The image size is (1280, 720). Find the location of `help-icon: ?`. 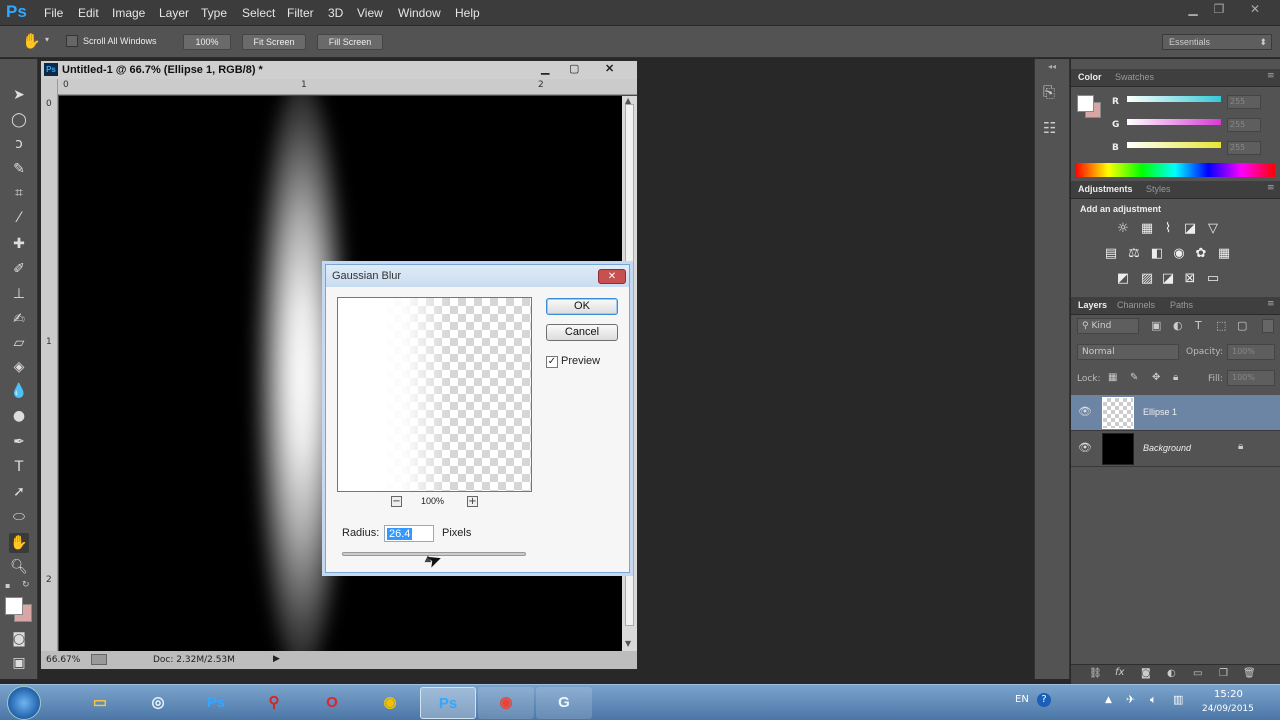

help-icon: ? is located at coordinates (1044, 700).